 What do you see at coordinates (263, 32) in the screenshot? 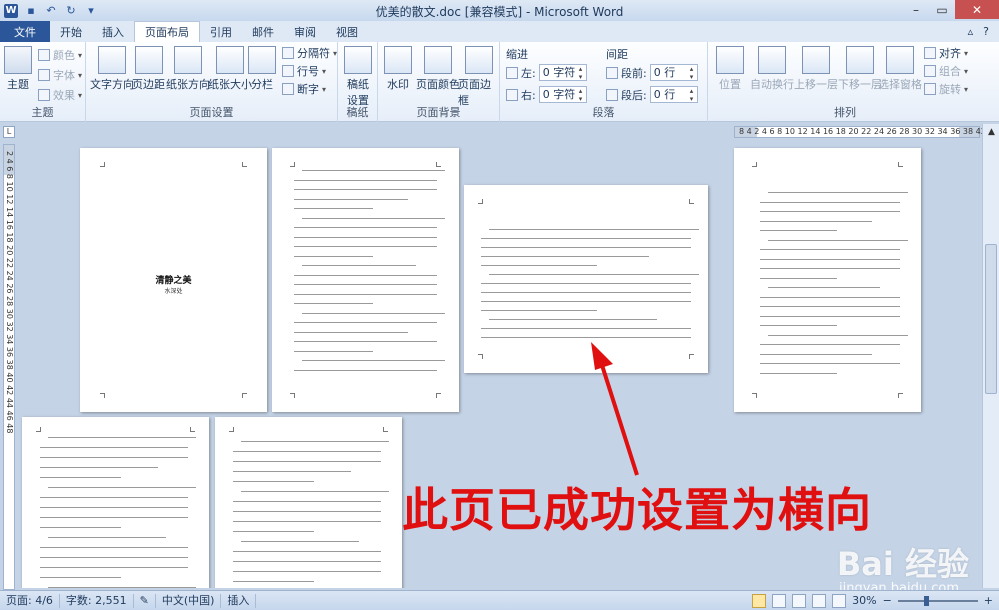
I see `tab-mailings: 邮件` at bounding box center [263, 32].